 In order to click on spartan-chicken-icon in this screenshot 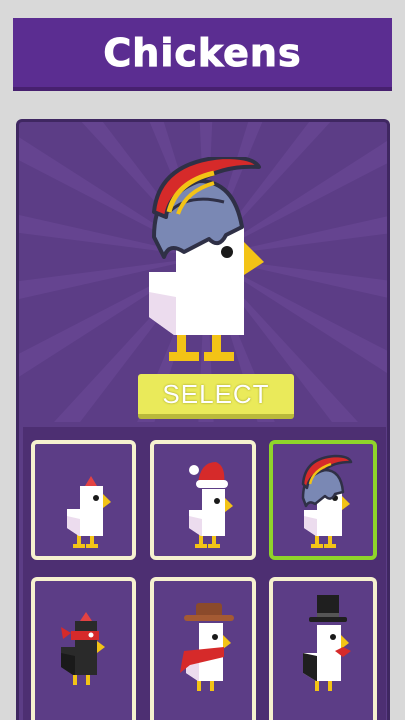, I will do `click(327, 501)`.